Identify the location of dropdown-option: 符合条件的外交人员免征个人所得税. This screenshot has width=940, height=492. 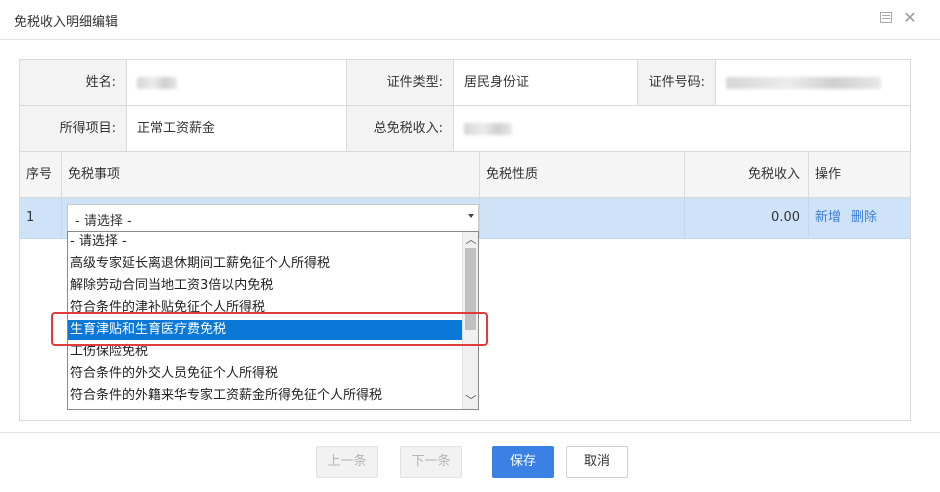
(265, 374).